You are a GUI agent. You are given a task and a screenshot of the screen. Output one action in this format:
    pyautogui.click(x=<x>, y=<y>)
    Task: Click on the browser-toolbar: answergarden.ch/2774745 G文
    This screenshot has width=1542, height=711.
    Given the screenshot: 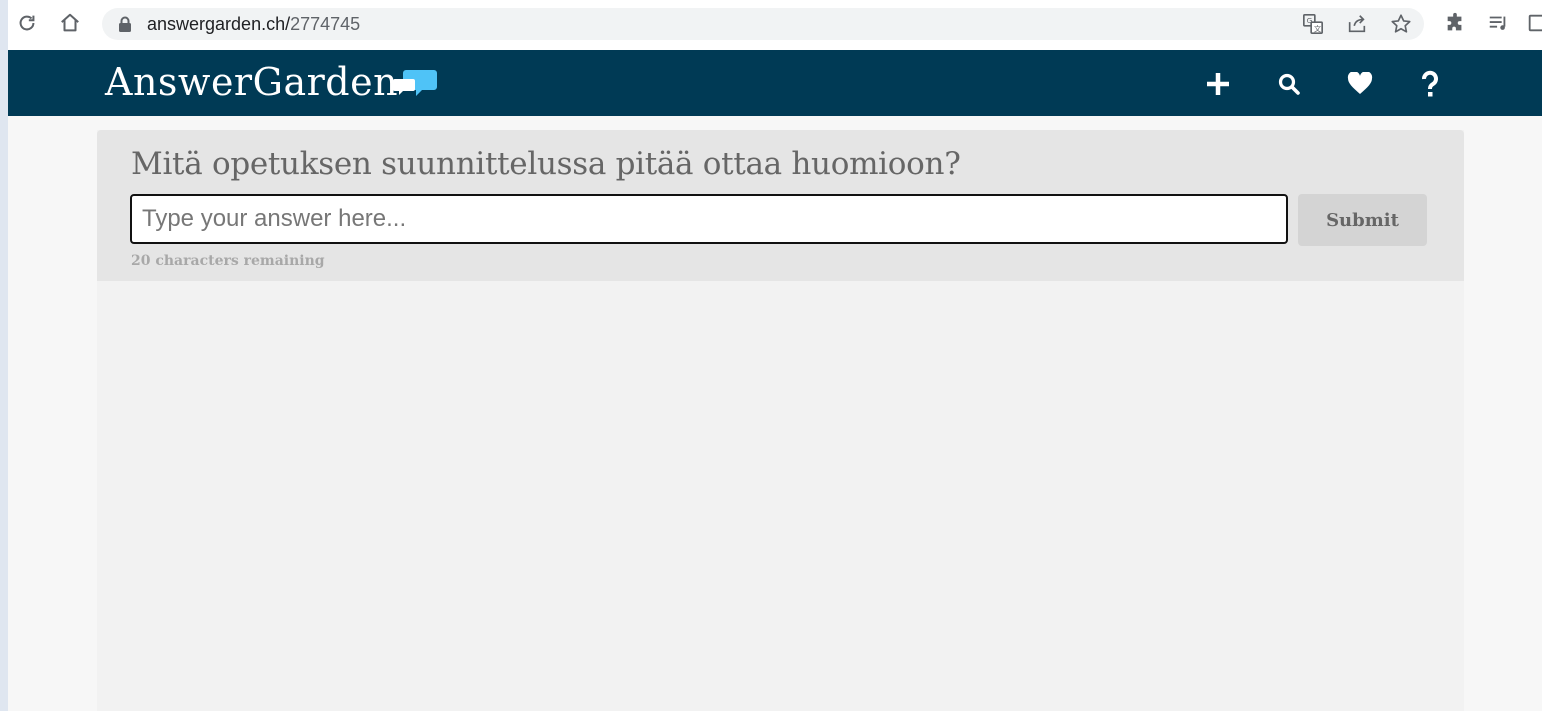 What is the action you would take?
    pyautogui.click(x=775, y=25)
    